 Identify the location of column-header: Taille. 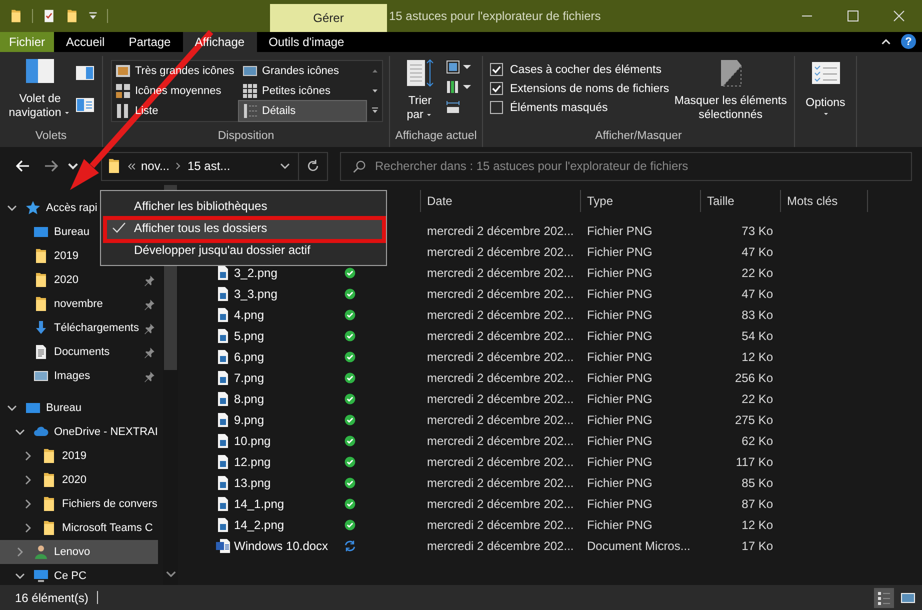
(740, 201).